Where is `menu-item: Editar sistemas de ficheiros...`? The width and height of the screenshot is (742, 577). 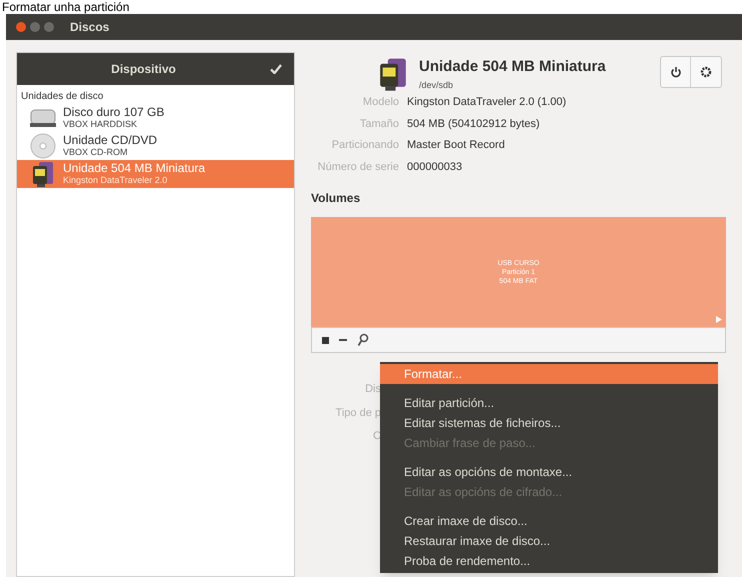 menu-item: Editar sistemas de ficheiros... is located at coordinates (549, 423).